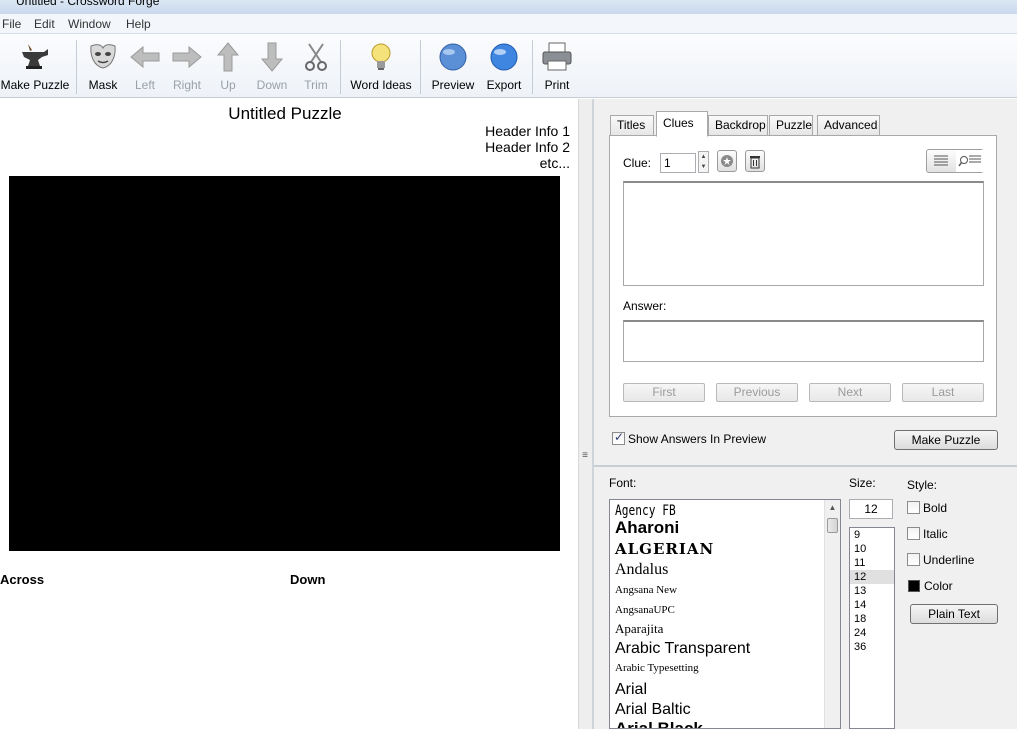 This screenshot has height=729, width=1017. What do you see at coordinates (557, 56) in the screenshot?
I see `printer-icon` at bounding box center [557, 56].